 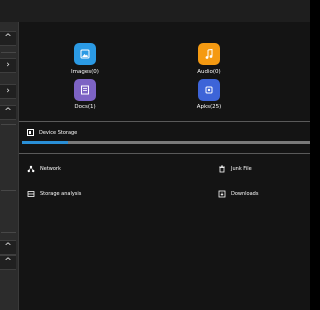 What do you see at coordinates (209, 72) in the screenshot?
I see `audio-category-label: Audio(0)` at bounding box center [209, 72].